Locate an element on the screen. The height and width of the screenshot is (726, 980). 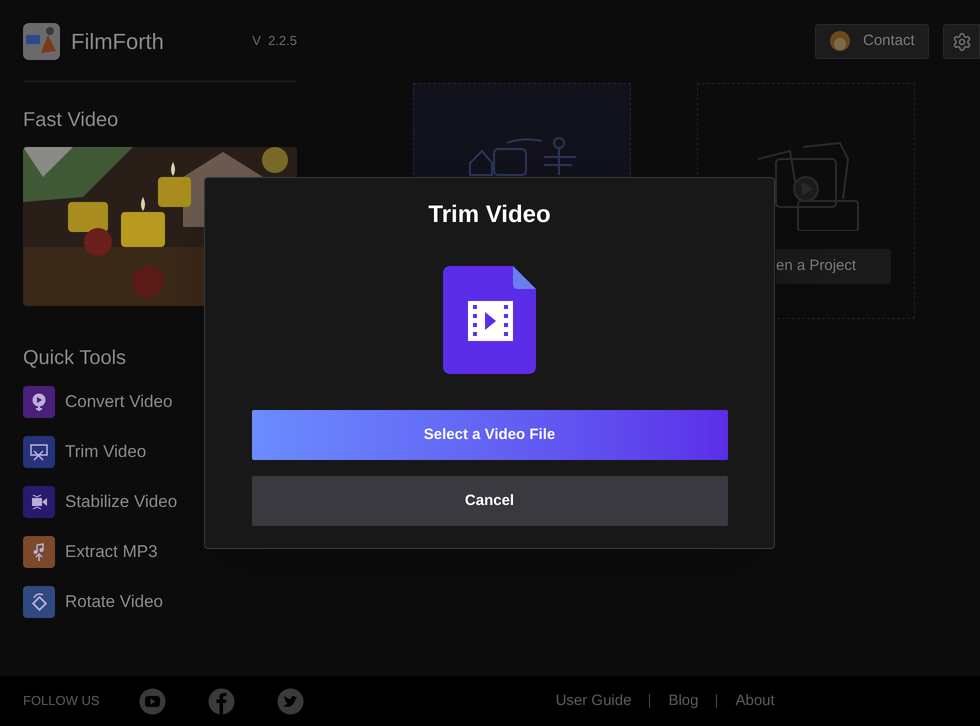
follow-us-label: FOLLOW US is located at coordinates (61, 701).